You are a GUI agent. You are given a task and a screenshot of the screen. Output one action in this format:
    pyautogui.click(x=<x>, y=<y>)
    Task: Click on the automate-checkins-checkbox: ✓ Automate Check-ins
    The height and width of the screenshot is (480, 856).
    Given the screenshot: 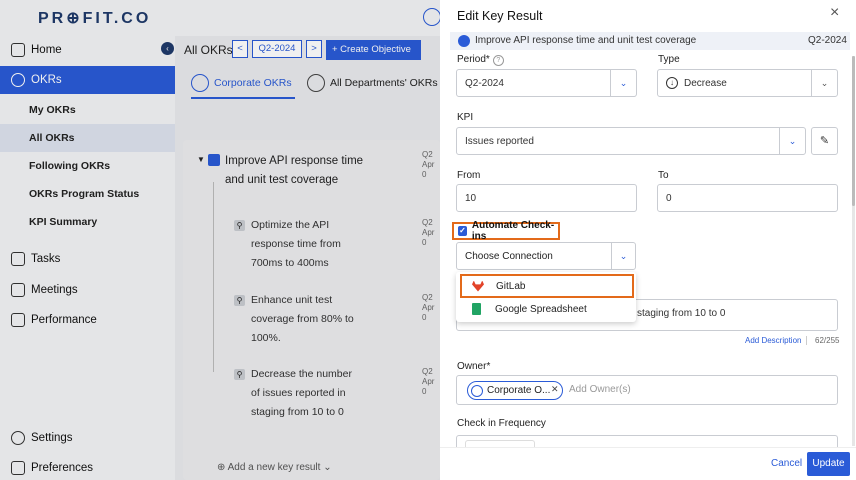 What is the action you would take?
    pyautogui.click(x=506, y=231)
    